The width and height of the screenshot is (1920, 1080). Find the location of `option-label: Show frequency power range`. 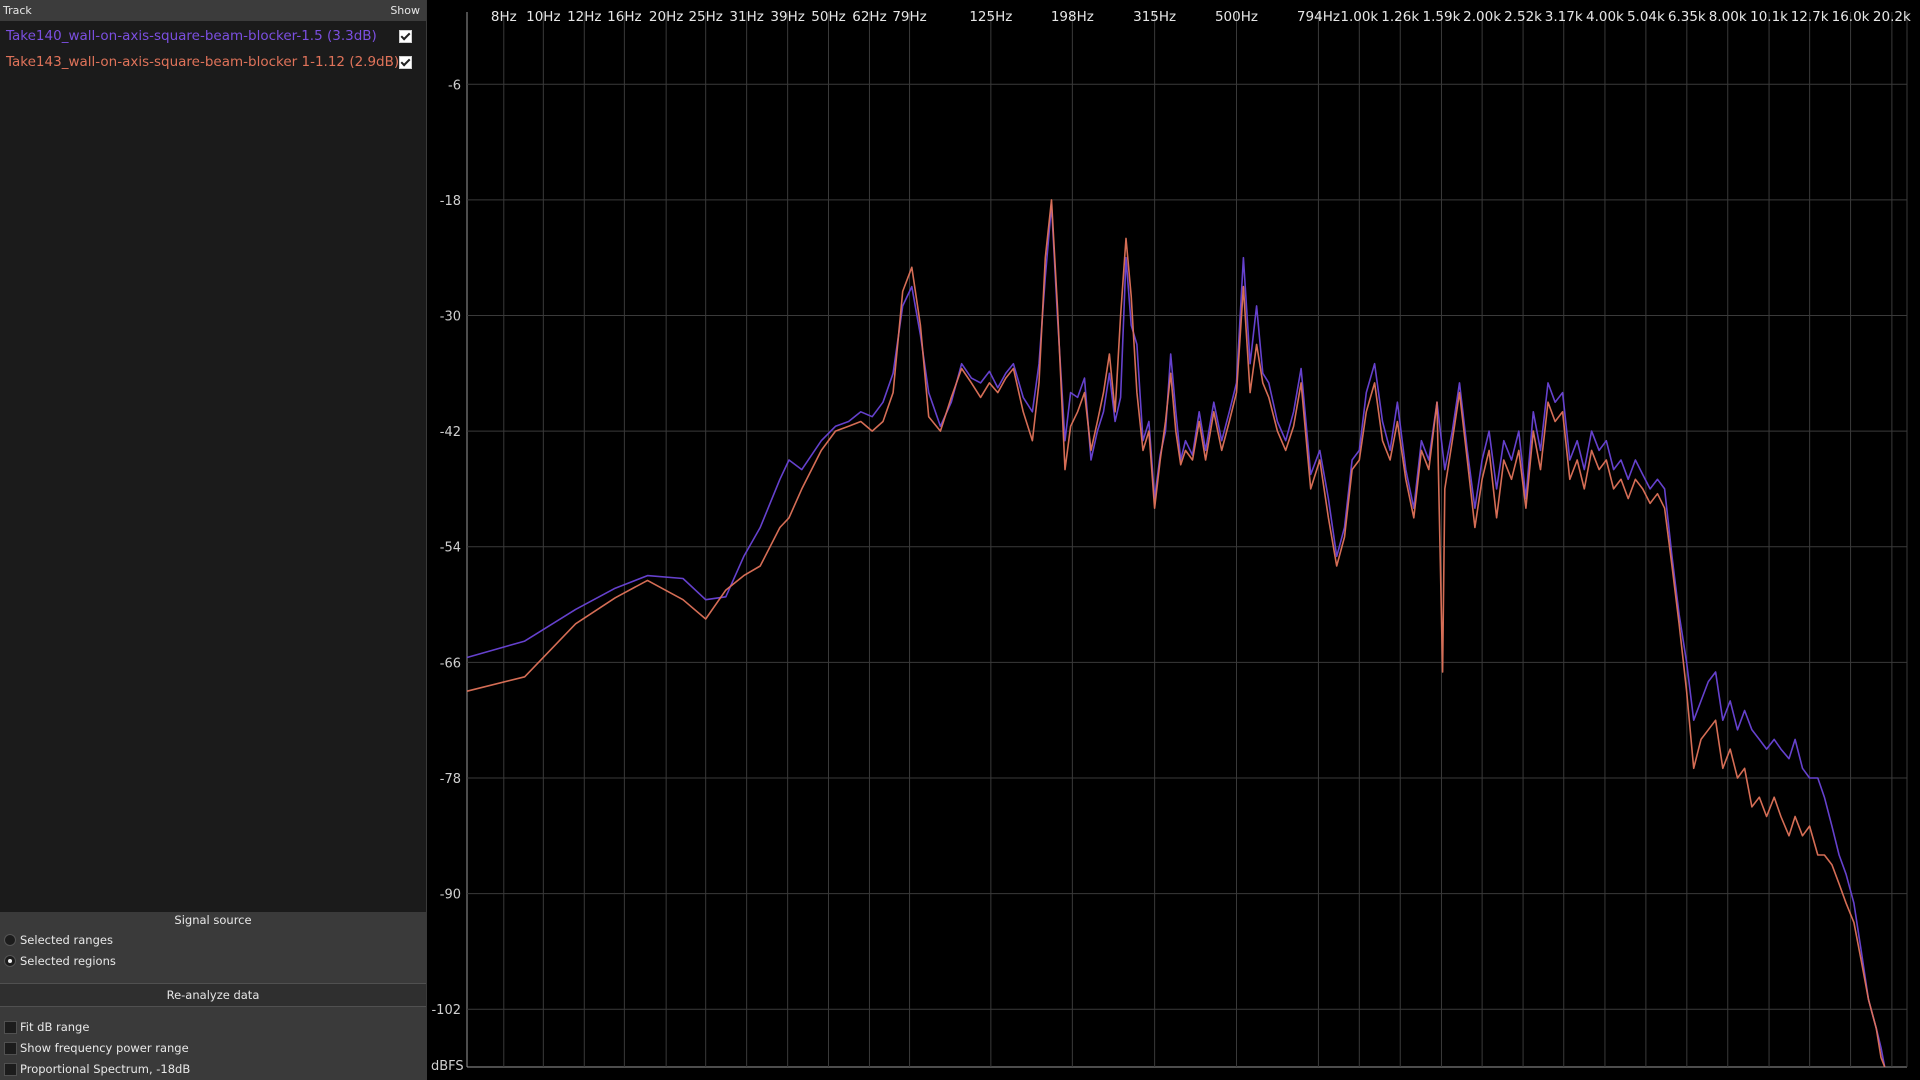

option-label: Show frequency power range is located at coordinates (104, 1048).